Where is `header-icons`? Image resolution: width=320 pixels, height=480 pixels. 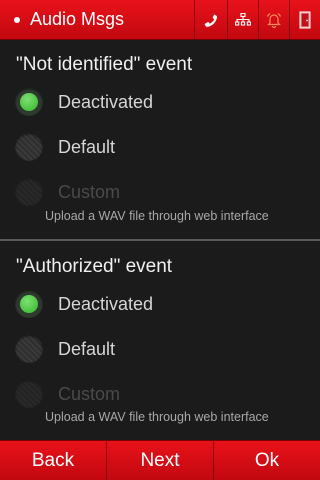 header-icons is located at coordinates (257, 20).